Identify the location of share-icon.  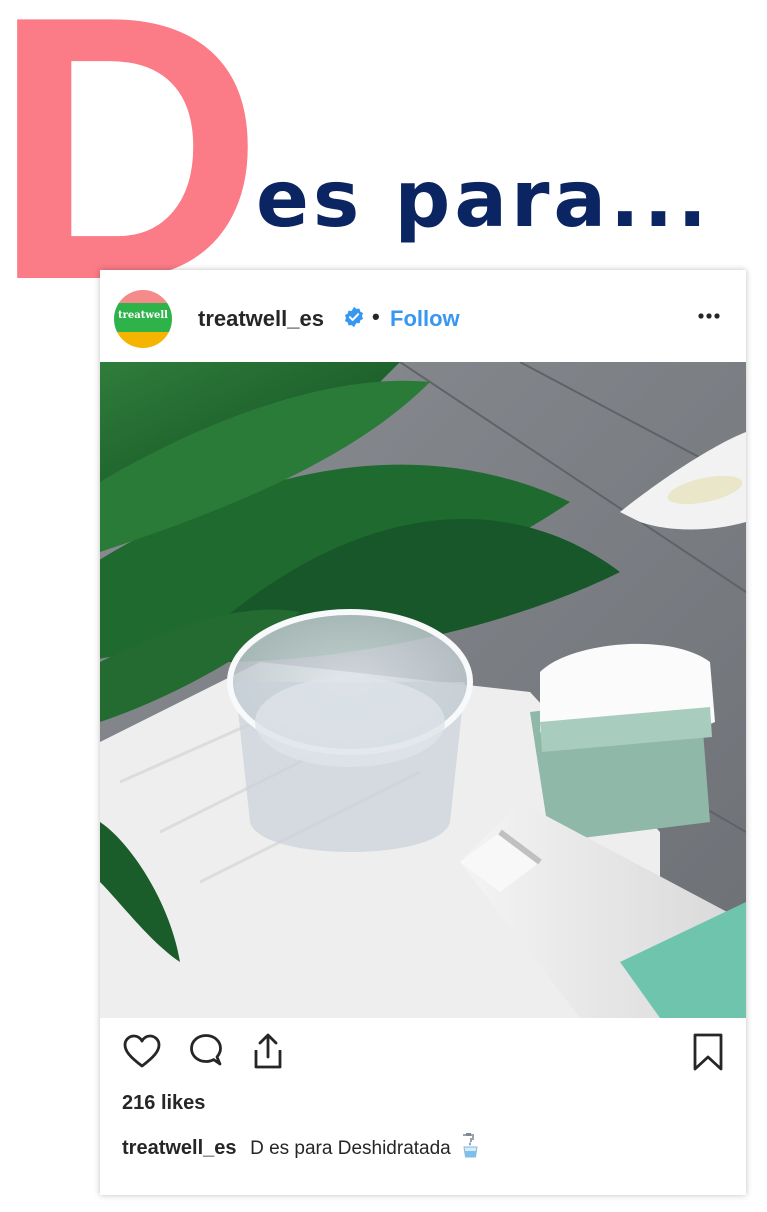
(268, 1052).